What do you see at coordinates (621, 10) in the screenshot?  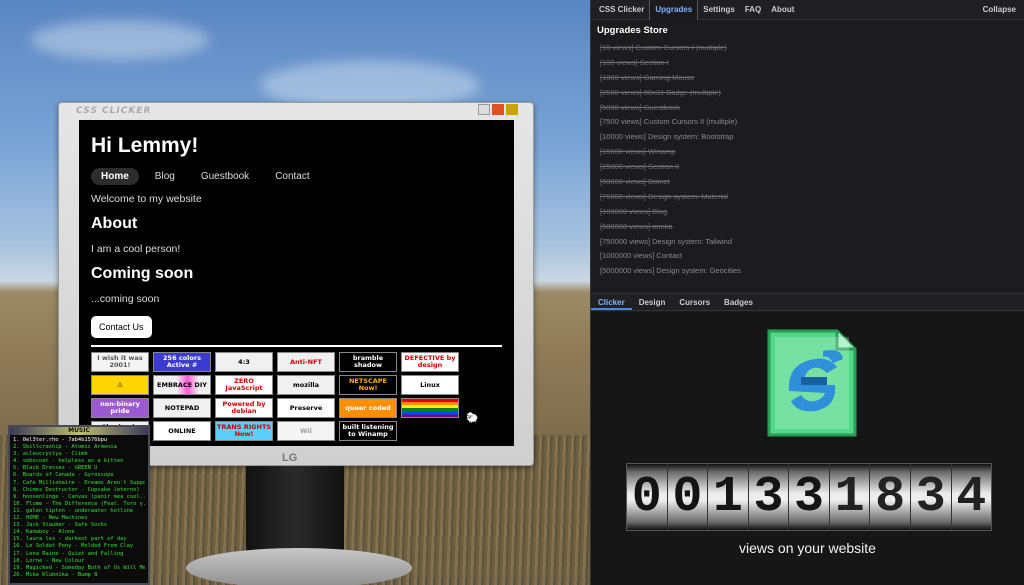 I see `tab-css-clicker: CSS Clicker` at bounding box center [621, 10].